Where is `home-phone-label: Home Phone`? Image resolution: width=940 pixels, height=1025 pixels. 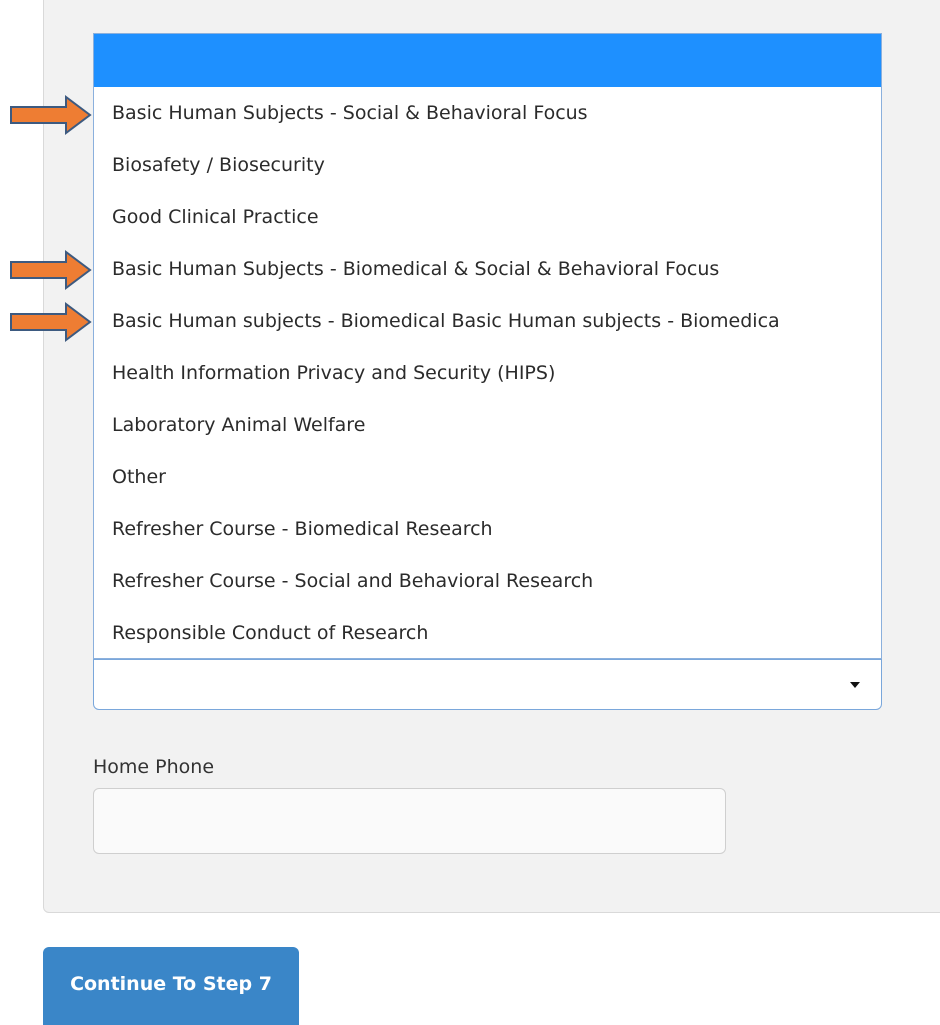 home-phone-label: Home Phone is located at coordinates (154, 767).